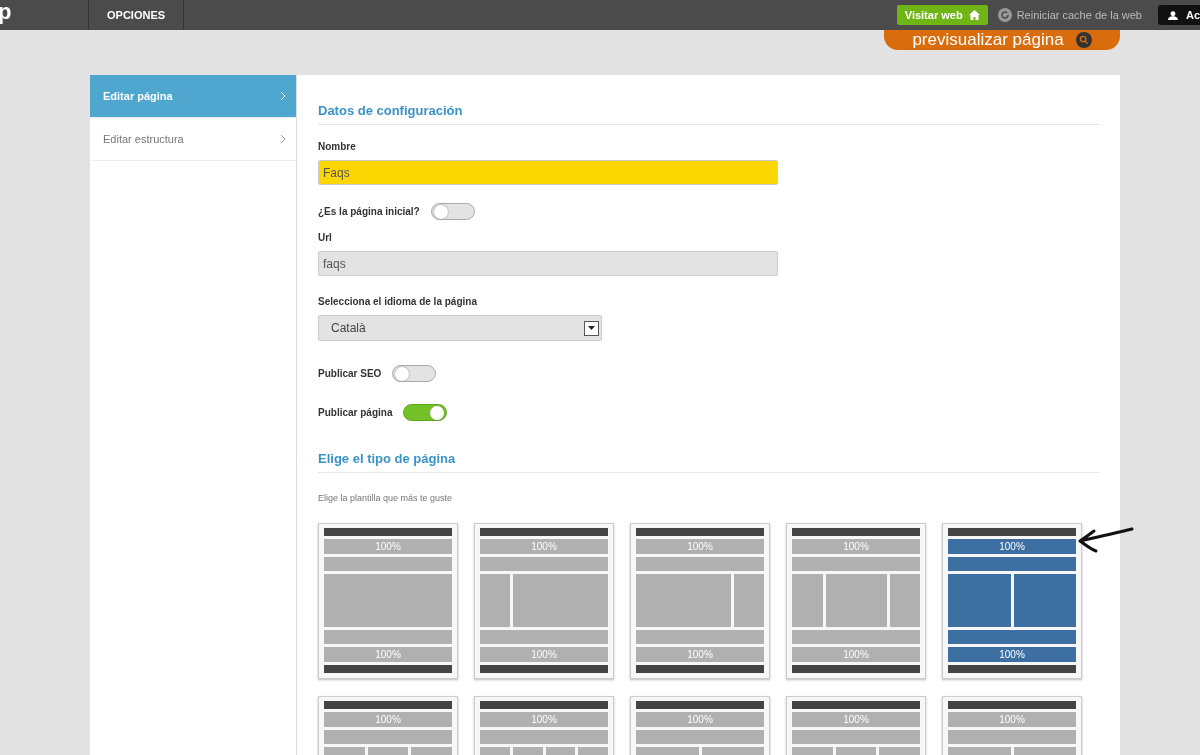 The width and height of the screenshot is (1200, 755). Describe the element at coordinates (708, 447) in the screenshot. I see `section-title: Elige el tipo de página` at that location.